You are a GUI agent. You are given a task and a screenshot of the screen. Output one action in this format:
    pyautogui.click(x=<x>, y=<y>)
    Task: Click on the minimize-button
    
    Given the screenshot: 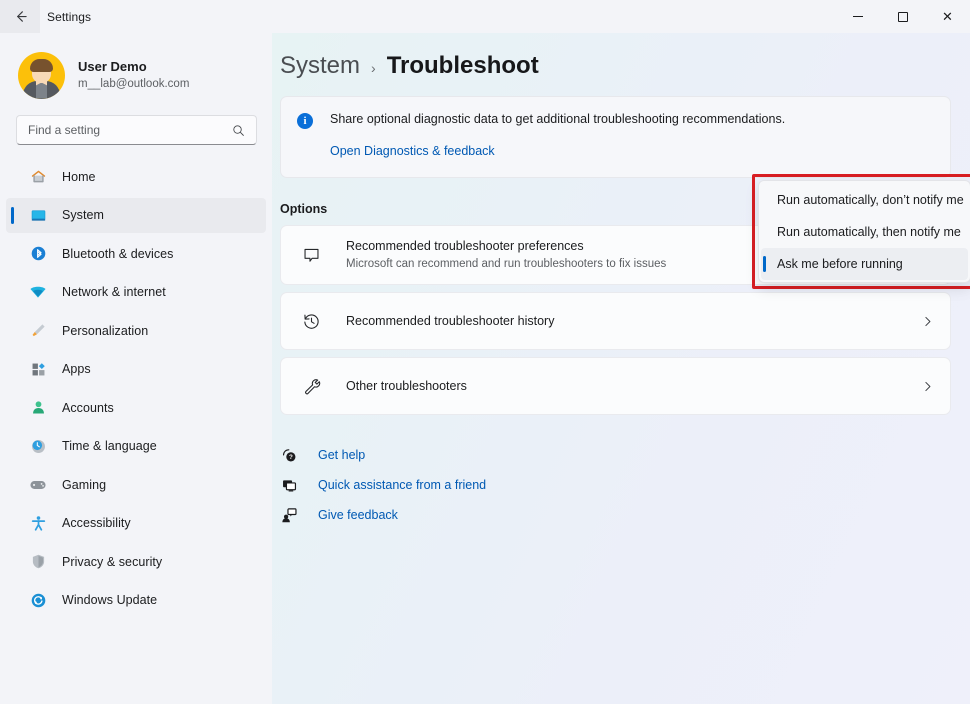 What is the action you would take?
    pyautogui.click(x=857, y=16)
    